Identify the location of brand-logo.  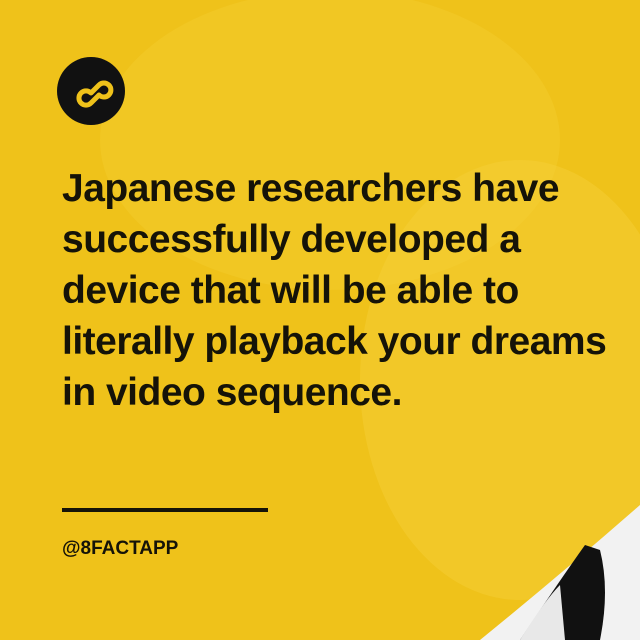
(91, 91).